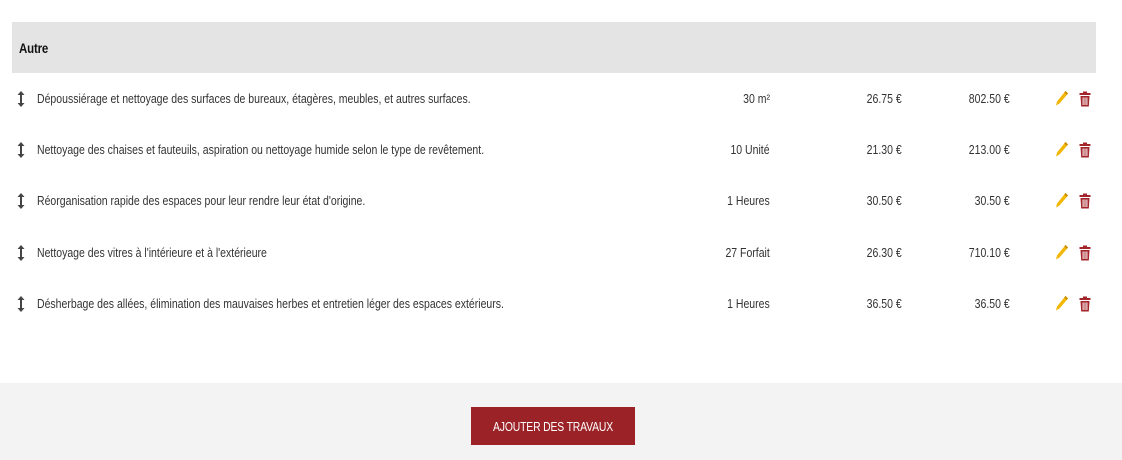  I want to click on work-item-unit-price: 36.50 €, so click(884, 304).